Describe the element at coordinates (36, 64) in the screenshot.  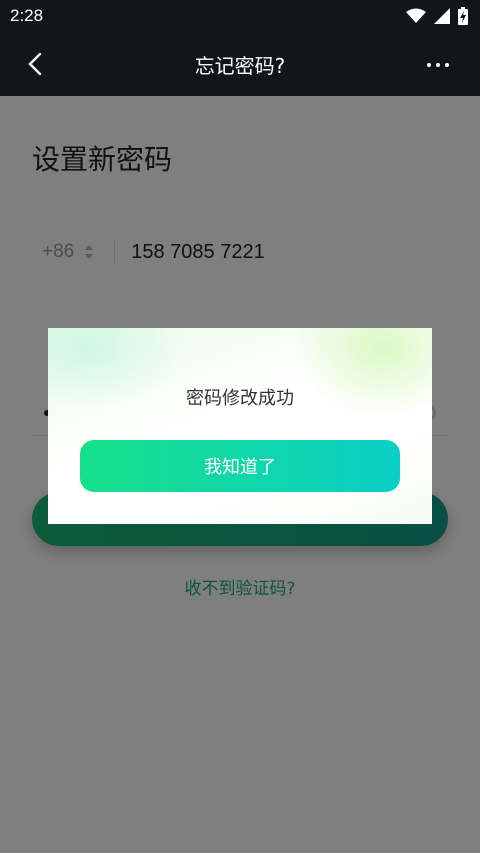
I see `chevron-left-icon` at that location.